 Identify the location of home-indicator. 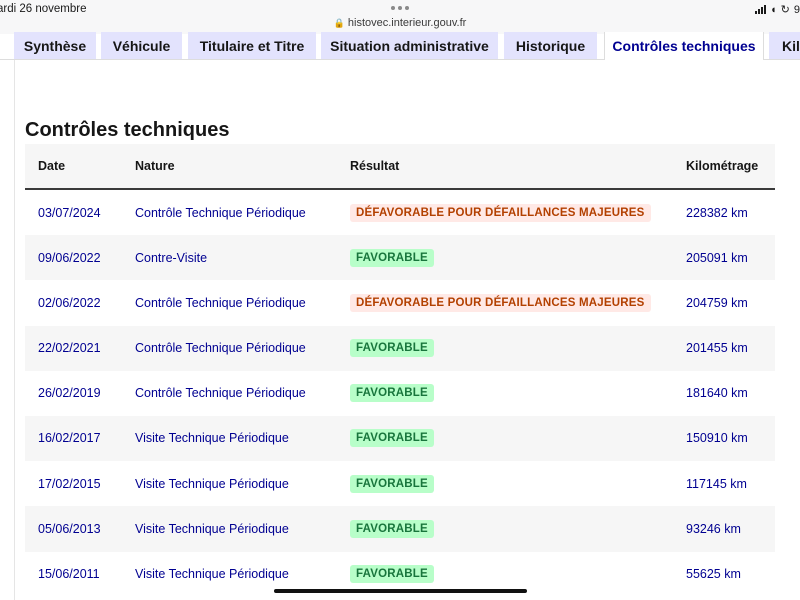
(400, 591).